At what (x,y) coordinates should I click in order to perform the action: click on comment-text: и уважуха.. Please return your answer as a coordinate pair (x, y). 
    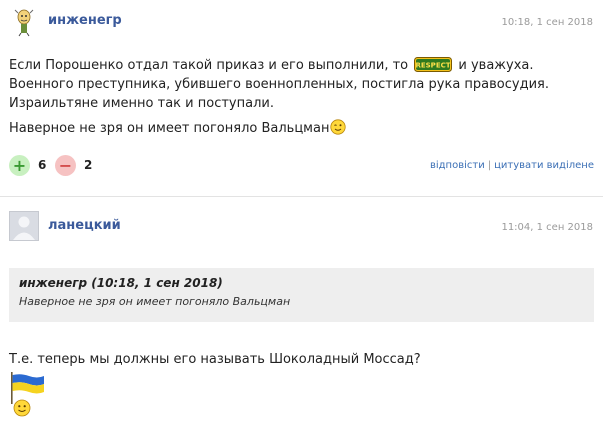
    Looking at the image, I should click on (494, 65).